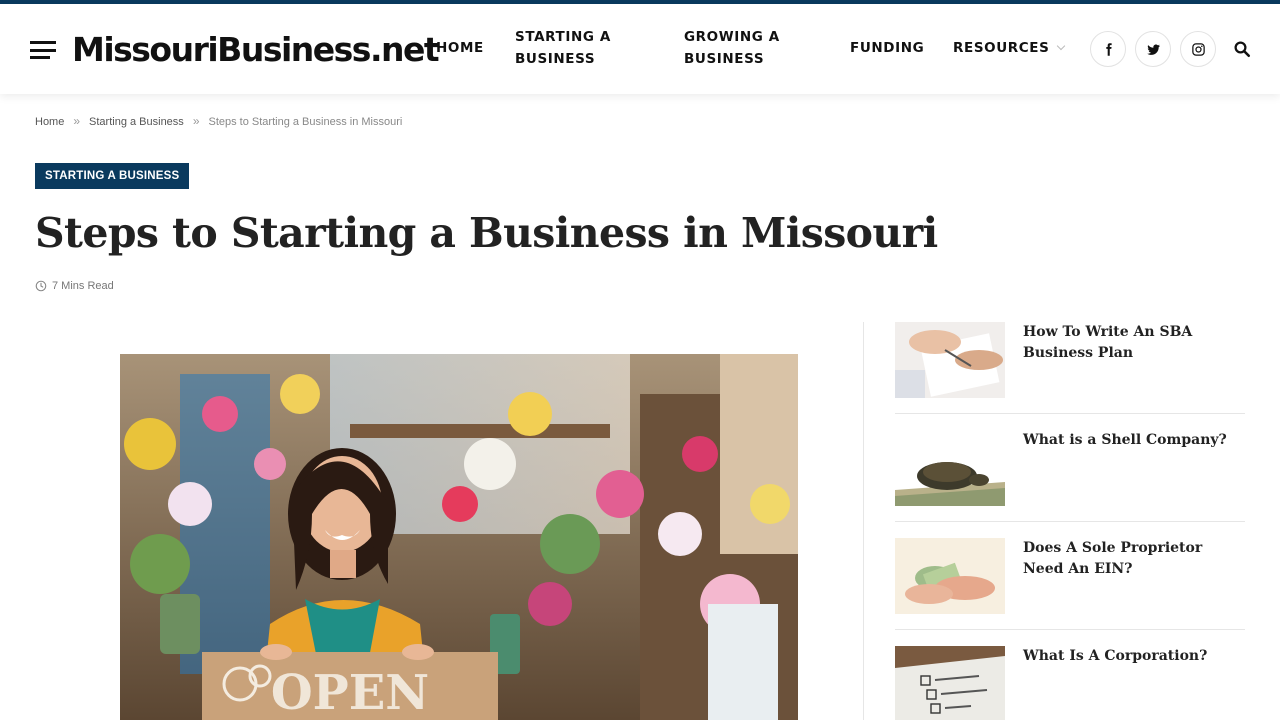 The height and width of the screenshot is (720, 1280). I want to click on nav-resources-label: RESOURCES, so click(1001, 48).